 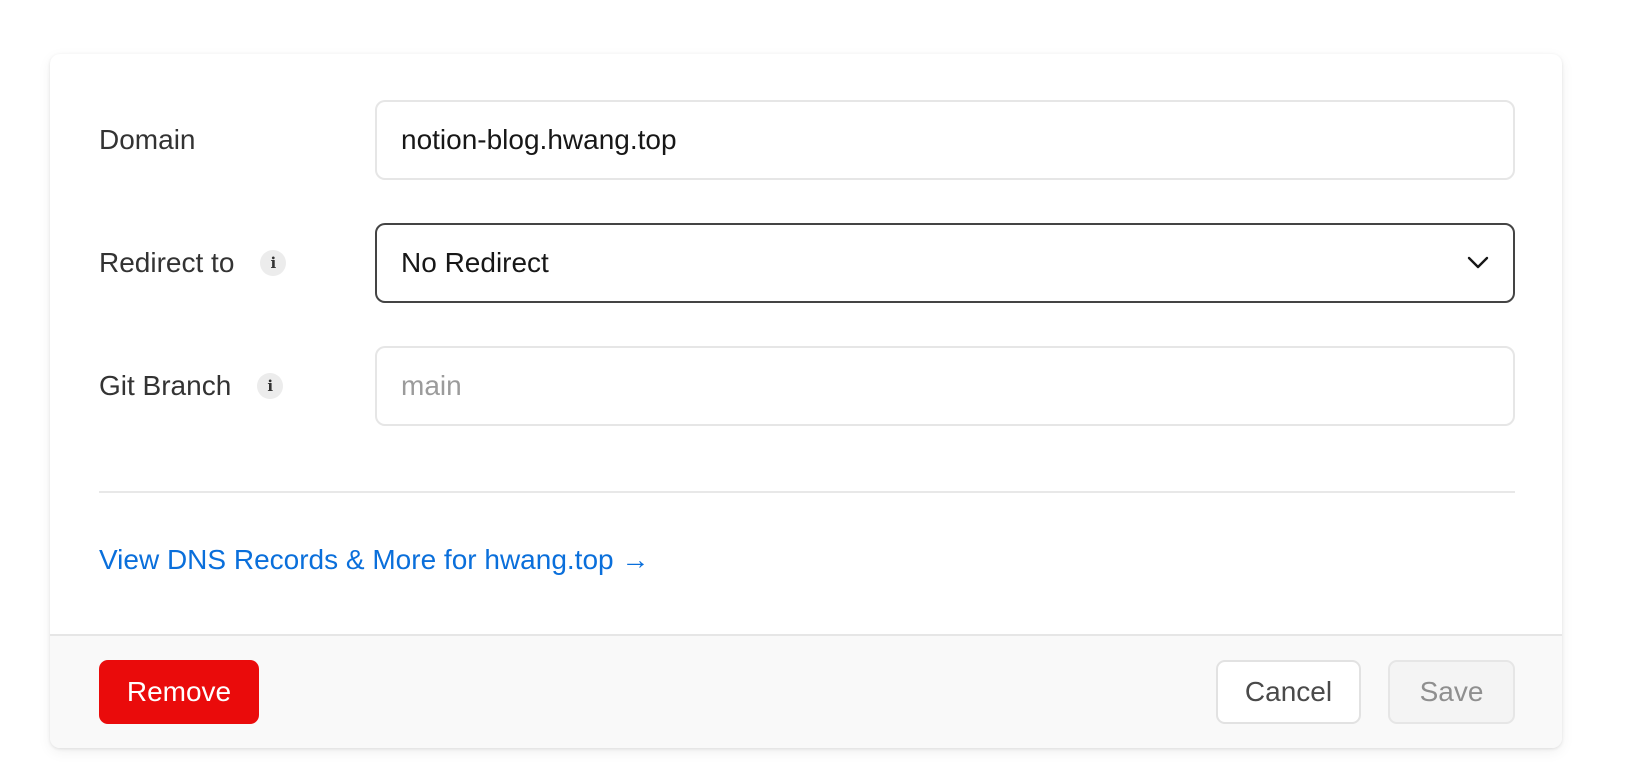 I want to click on divider, so click(x=807, y=492).